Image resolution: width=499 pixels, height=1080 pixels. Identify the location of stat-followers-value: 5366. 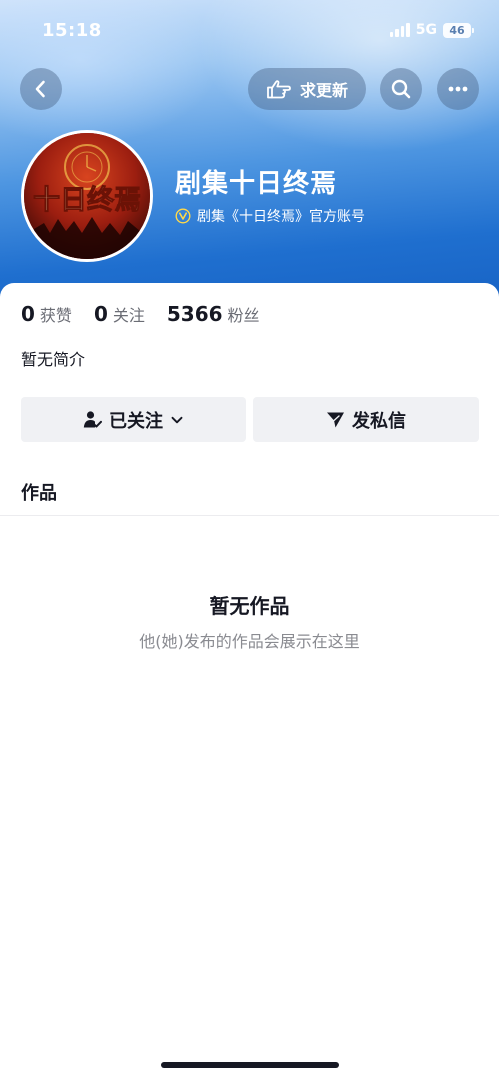
(194, 314).